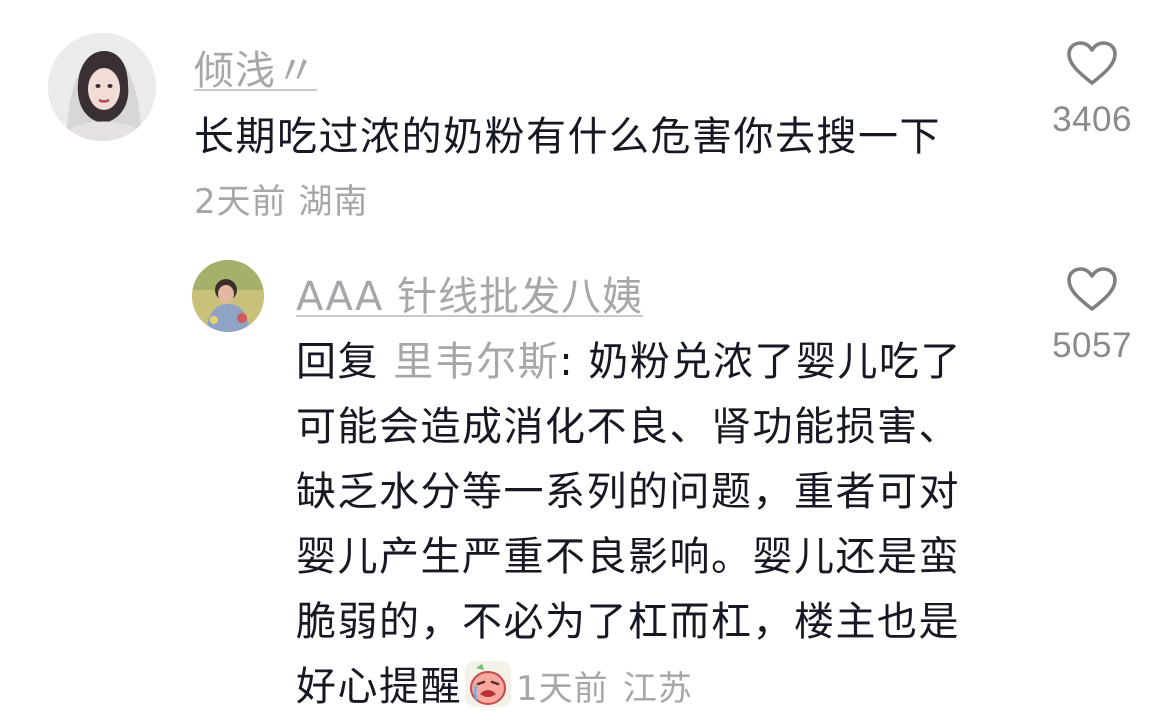 The width and height of the screenshot is (1170, 724). Describe the element at coordinates (657, 689) in the screenshot. I see `reply-location: 江苏` at that location.